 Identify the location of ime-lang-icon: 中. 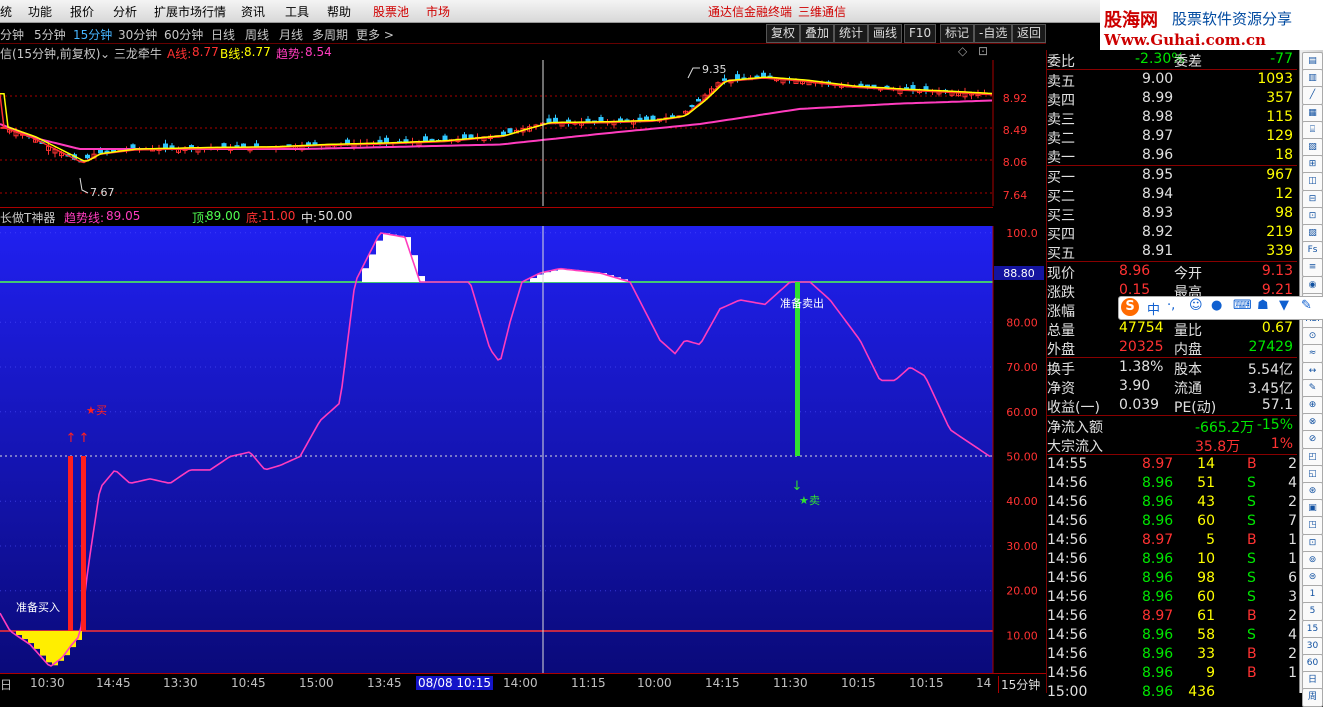
(1153, 308).